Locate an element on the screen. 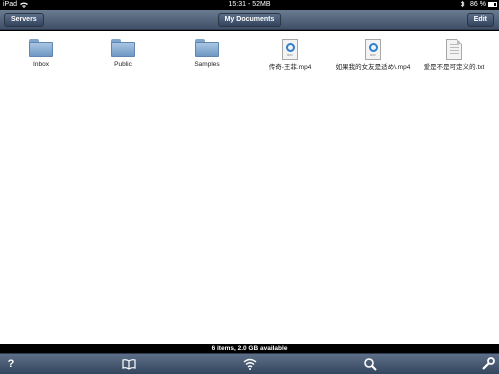 Image resolution: width=499 pixels, height=374 pixels. page-title: My Documents is located at coordinates (249, 20).